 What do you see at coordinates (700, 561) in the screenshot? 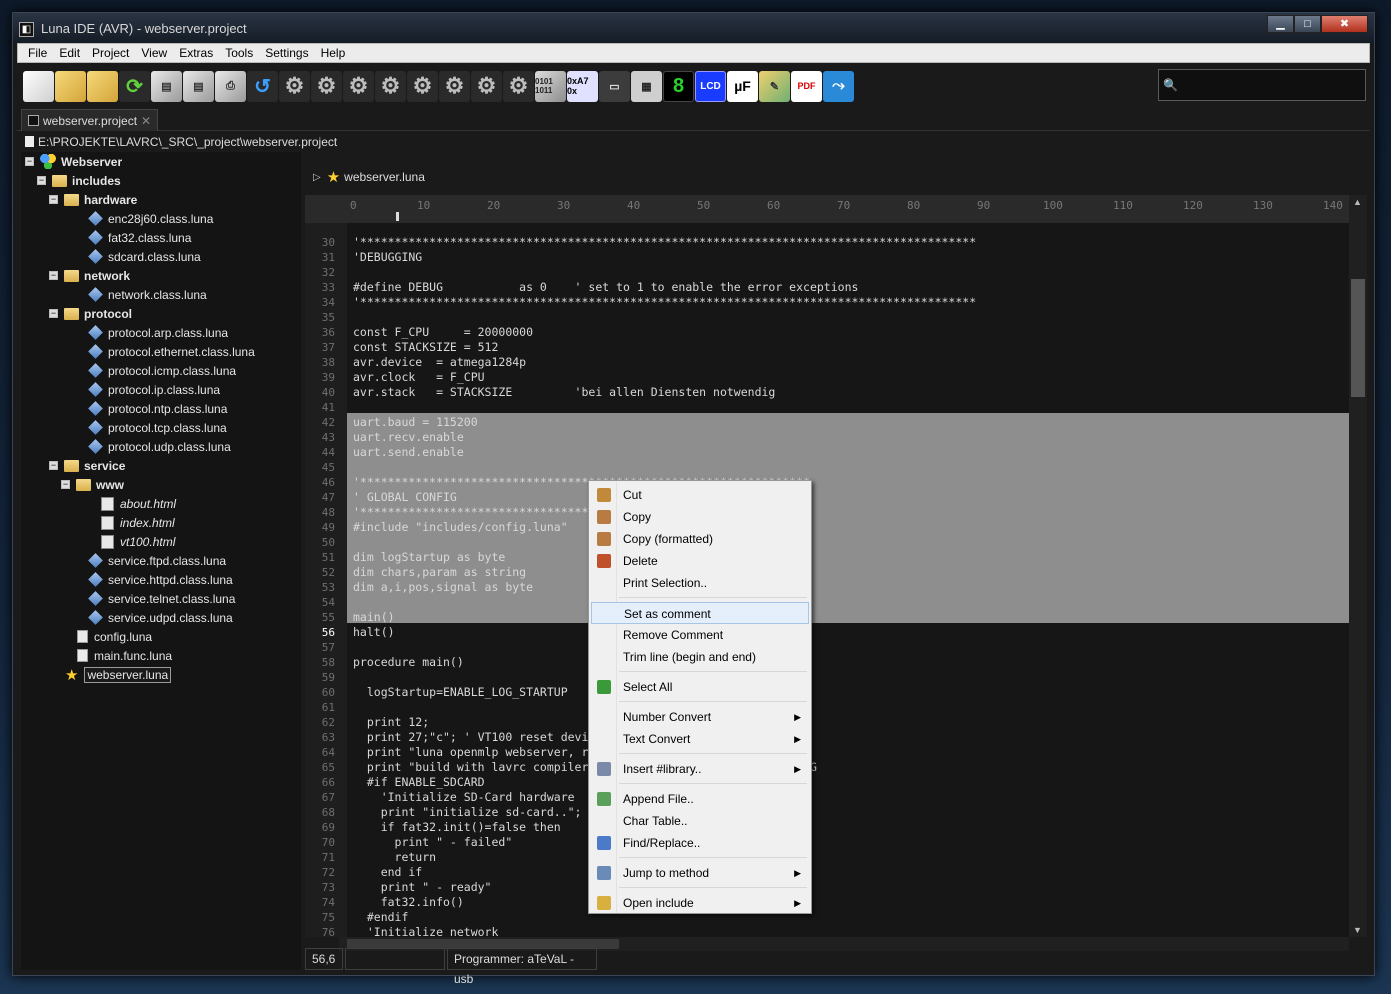
I see `menu-item-delete: Delete` at bounding box center [700, 561].